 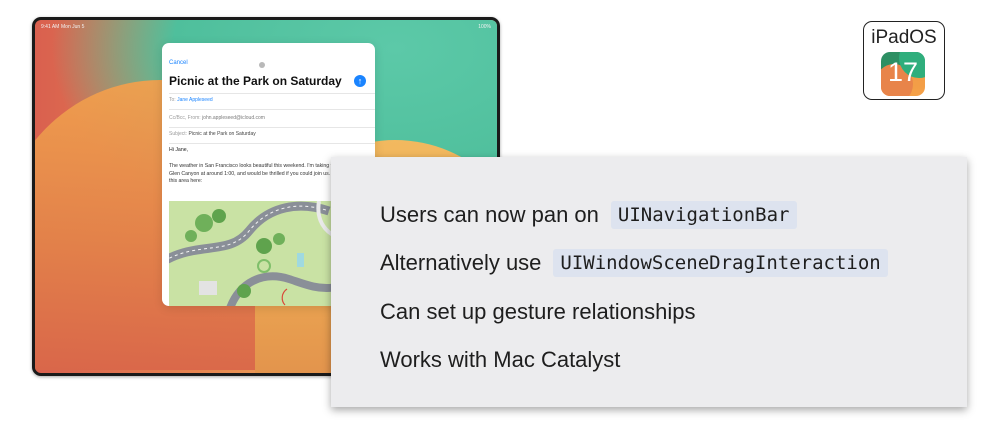 I want to click on ipados-17-icon: 17, so click(x=903, y=74).